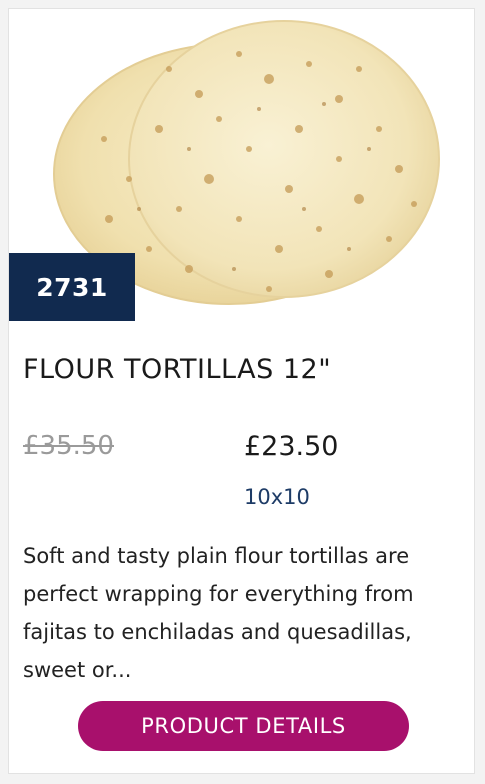 The height and width of the screenshot is (784, 485). I want to click on pack-size: 10x10, so click(277, 497).